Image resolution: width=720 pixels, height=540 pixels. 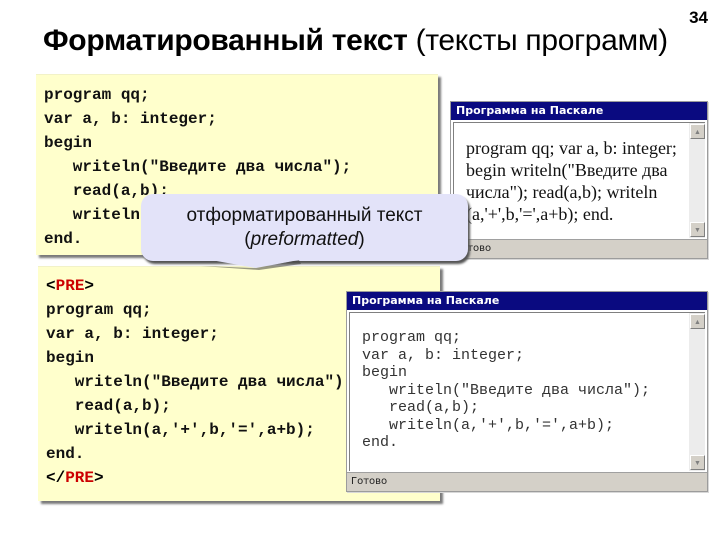 I want to click on callout-line1: отформатированный текст, so click(x=304, y=215).